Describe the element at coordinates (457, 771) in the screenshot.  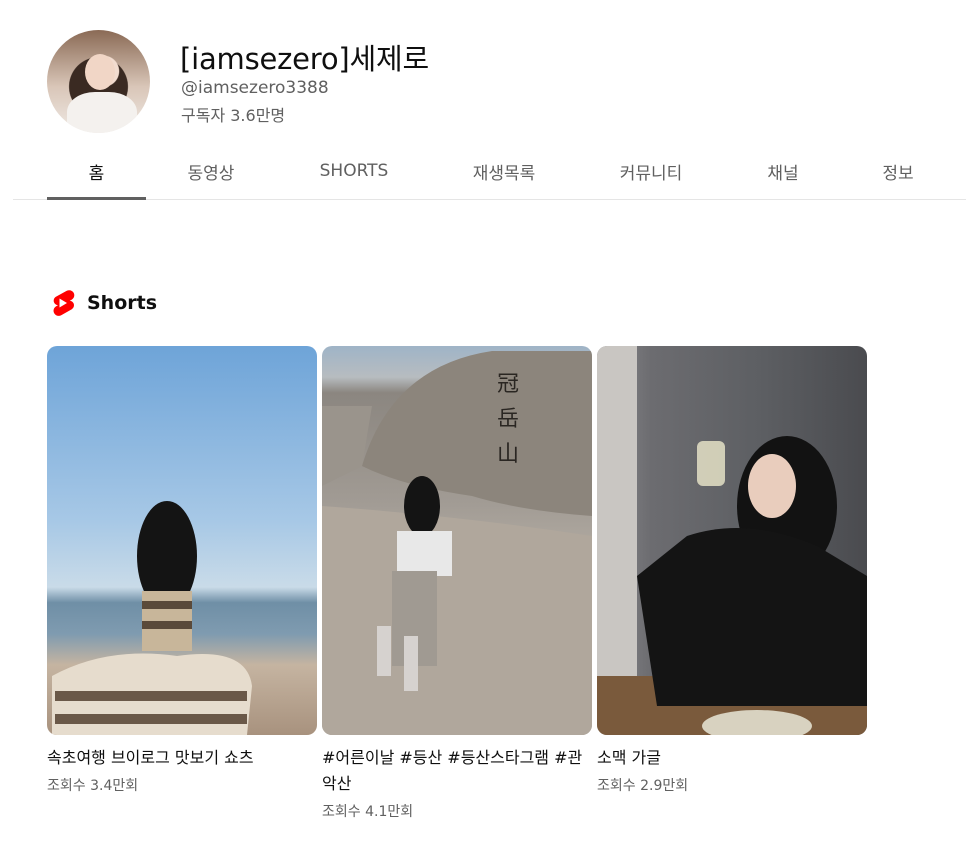
I see `short-title: #어른이날 #등산 #등산스타그램 #관악산` at that location.